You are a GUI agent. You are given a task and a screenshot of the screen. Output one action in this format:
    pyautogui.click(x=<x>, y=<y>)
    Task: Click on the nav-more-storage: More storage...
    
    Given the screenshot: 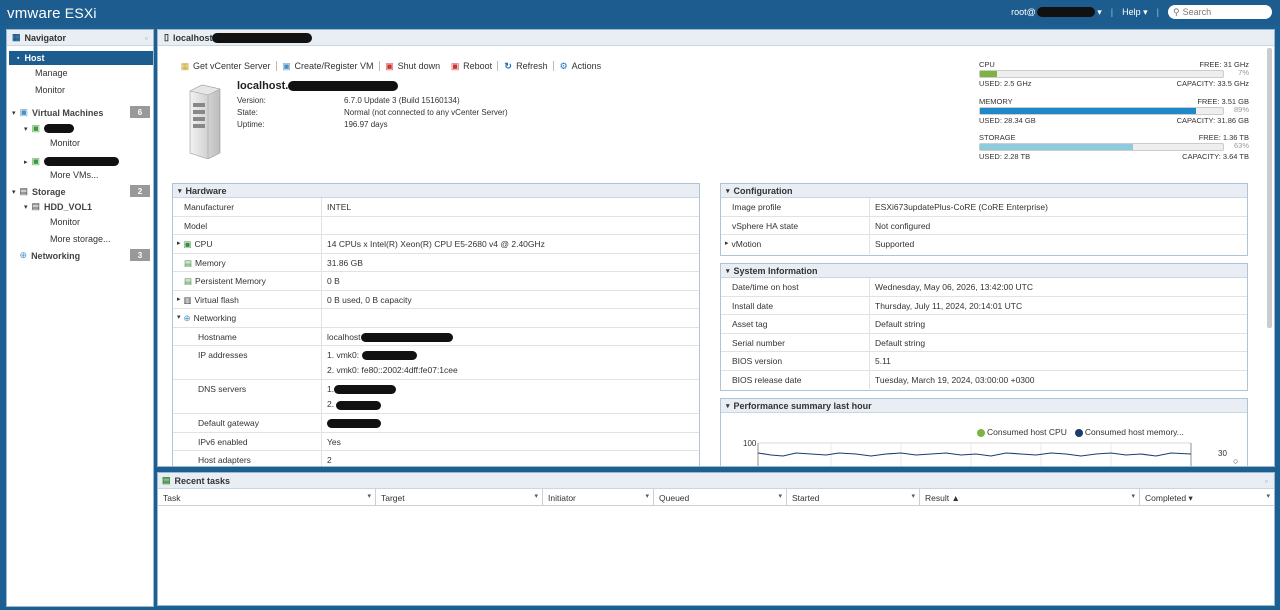 What is the action you would take?
    pyautogui.click(x=80, y=239)
    